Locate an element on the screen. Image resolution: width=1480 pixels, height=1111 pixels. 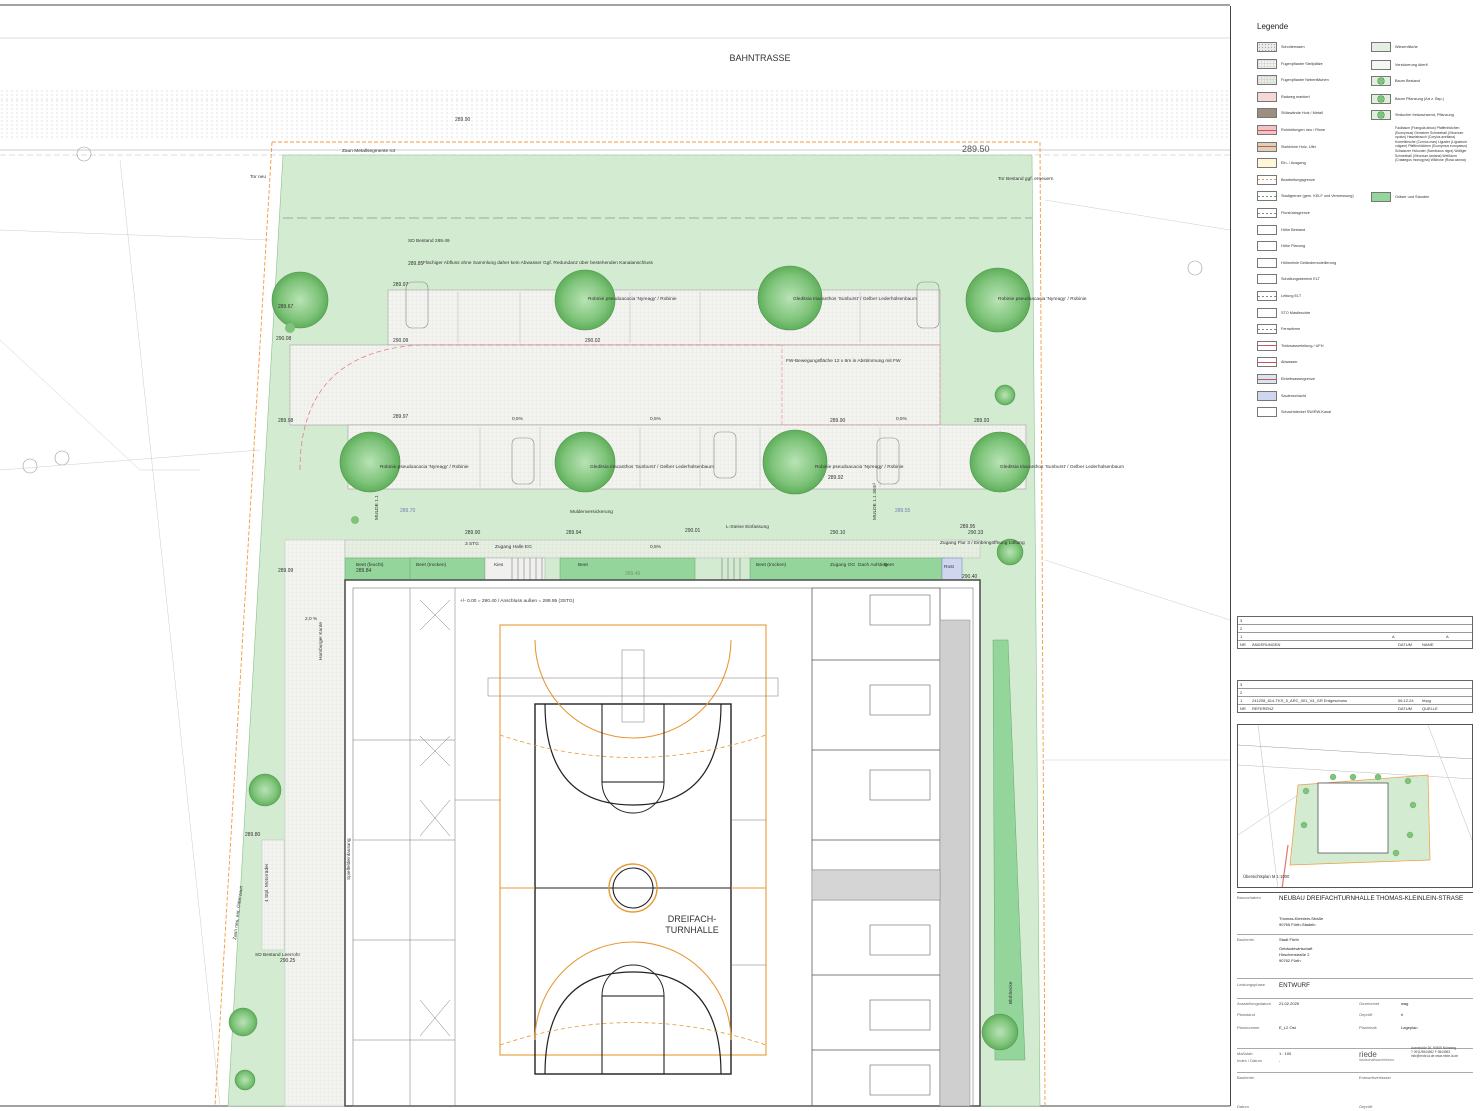
note-spielfeld: Spielfeldeinfassung is located at coordinates (349, 859).